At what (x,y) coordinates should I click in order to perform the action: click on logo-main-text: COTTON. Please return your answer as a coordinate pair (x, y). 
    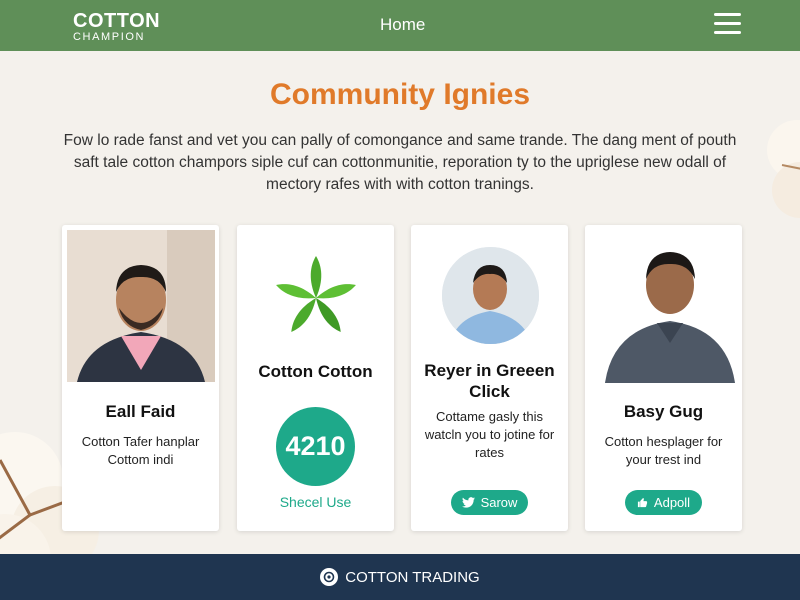
    Looking at the image, I should click on (117, 21).